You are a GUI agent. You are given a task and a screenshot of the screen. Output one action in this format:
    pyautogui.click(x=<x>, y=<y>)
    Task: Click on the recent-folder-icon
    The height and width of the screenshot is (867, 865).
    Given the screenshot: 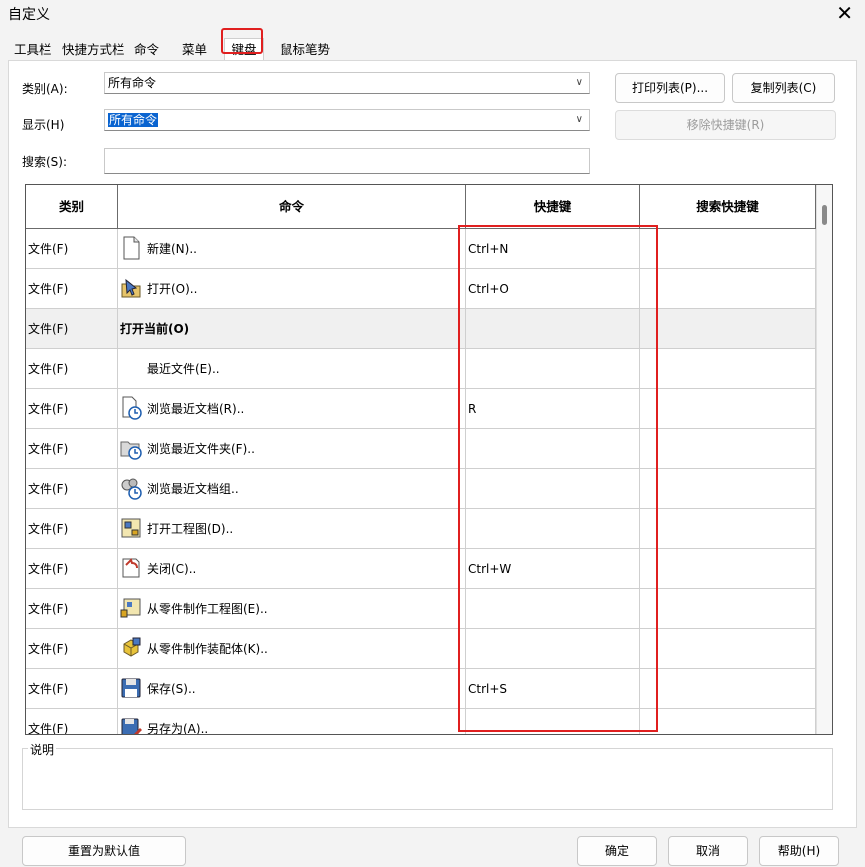 What is the action you would take?
    pyautogui.click(x=131, y=450)
    